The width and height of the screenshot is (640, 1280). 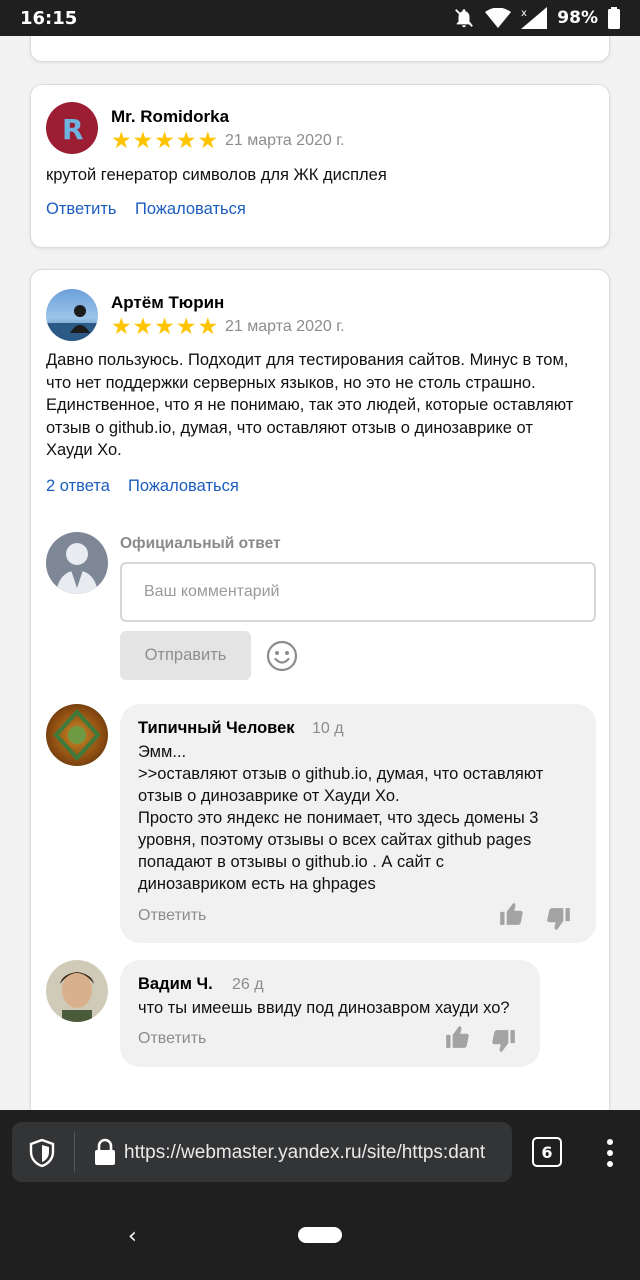 What do you see at coordinates (498, 18) in the screenshot?
I see `wifi-icon` at bounding box center [498, 18].